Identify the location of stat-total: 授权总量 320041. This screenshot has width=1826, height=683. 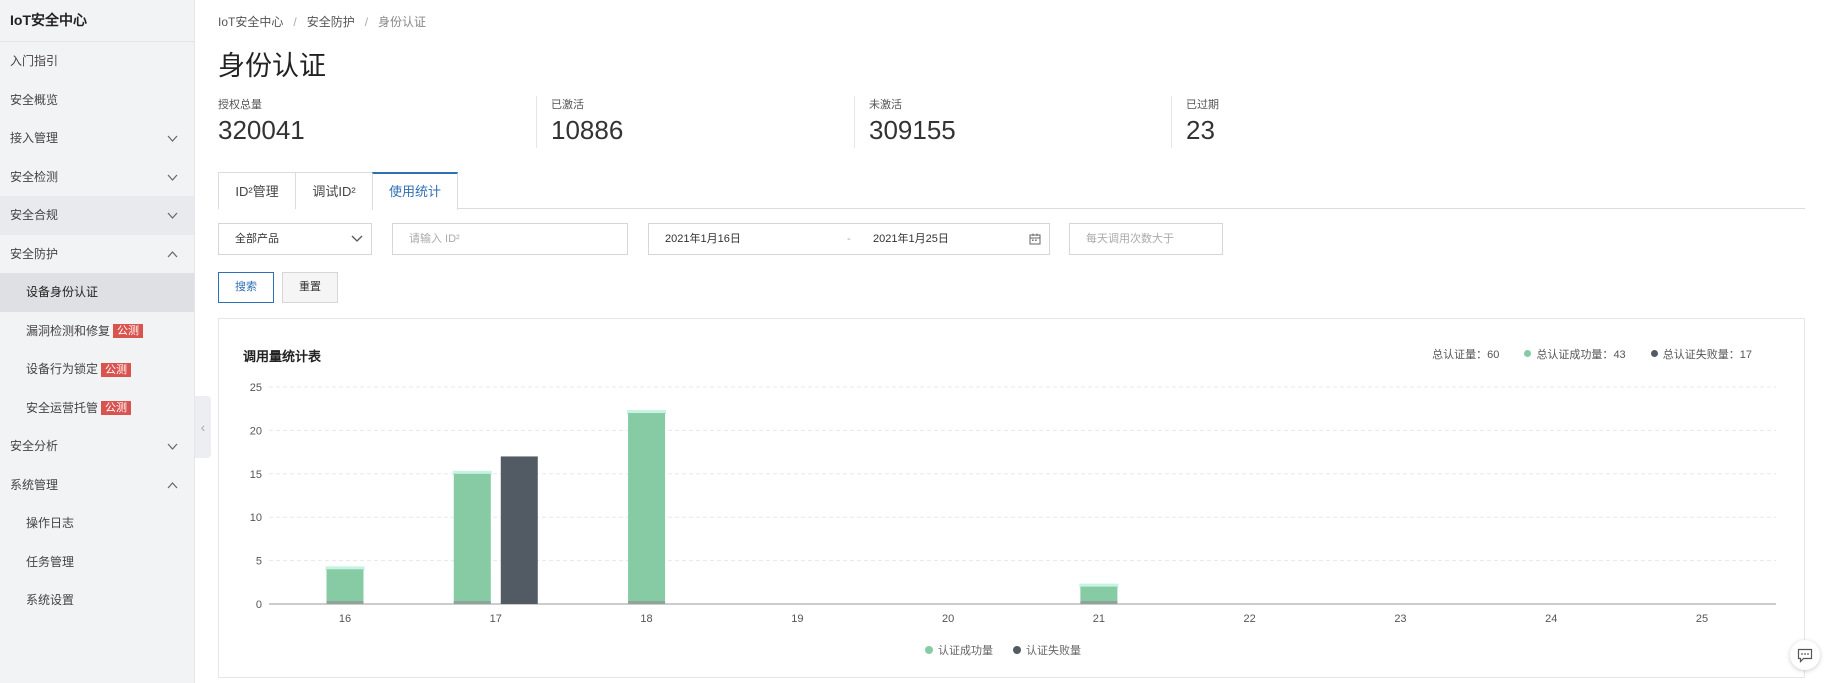
(261, 122).